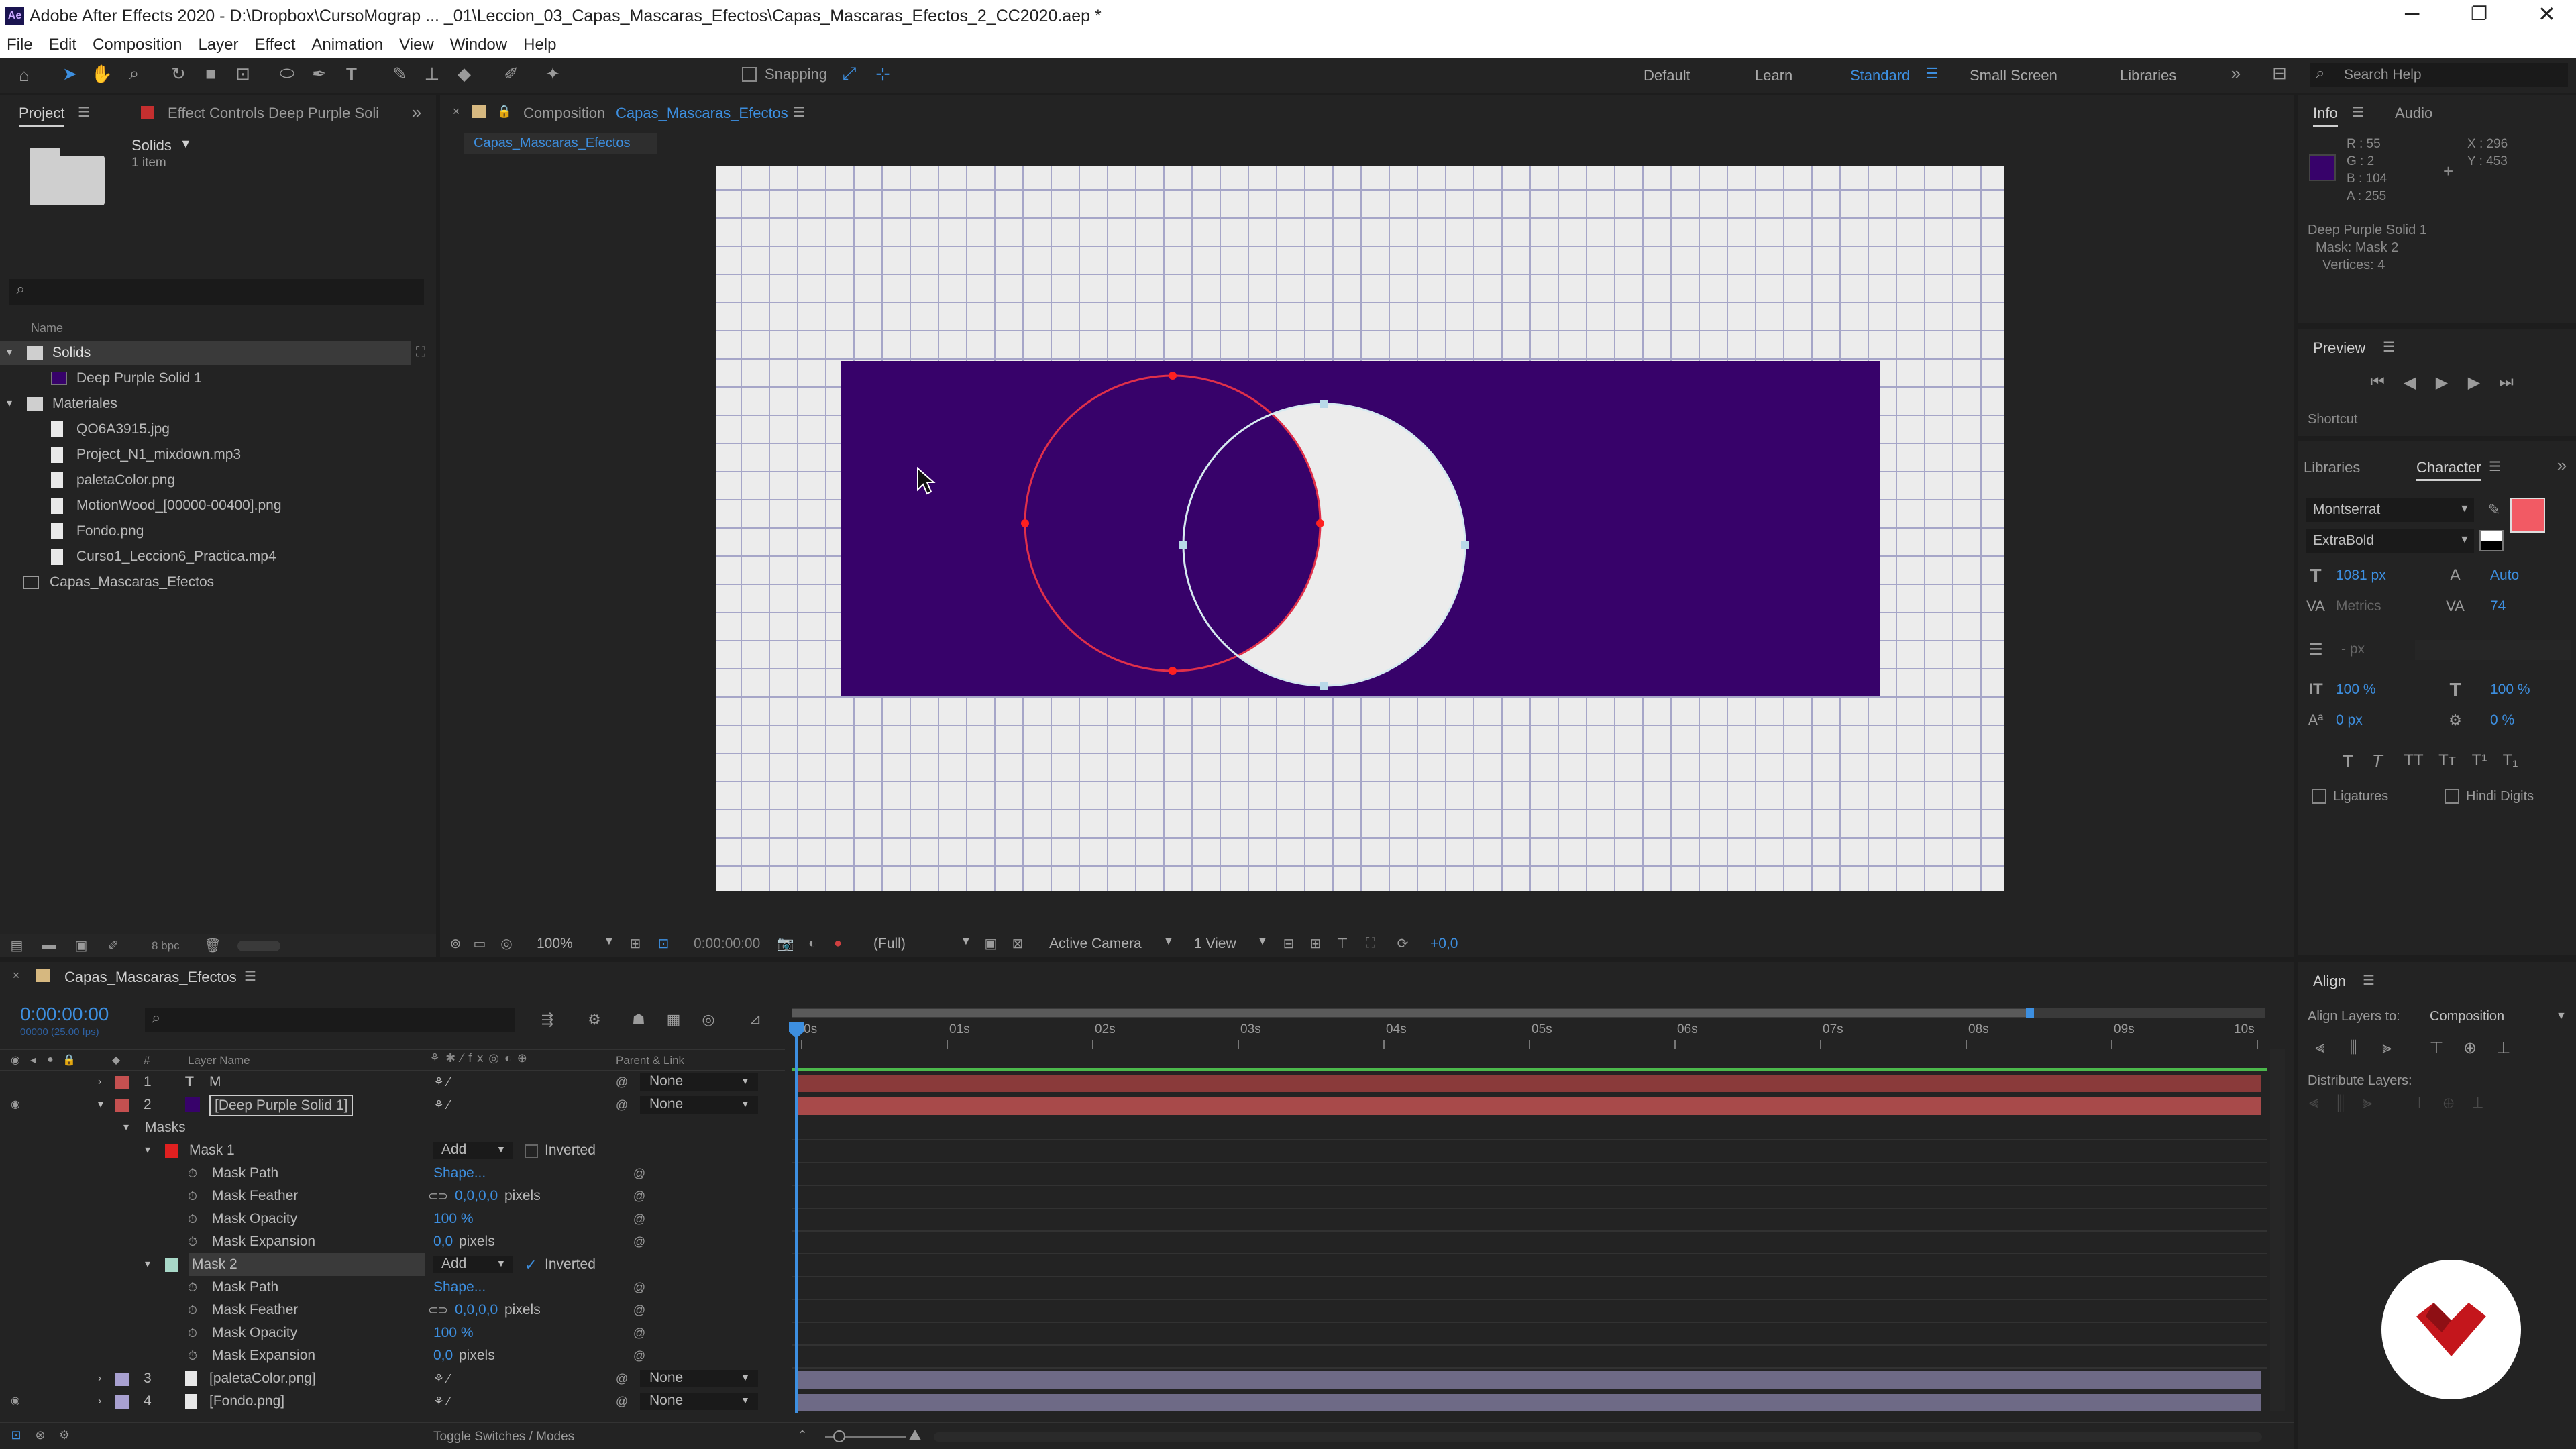 The height and width of the screenshot is (1449, 2576). Describe the element at coordinates (2527, 515) in the screenshot. I see `fill-color-swatch` at that location.